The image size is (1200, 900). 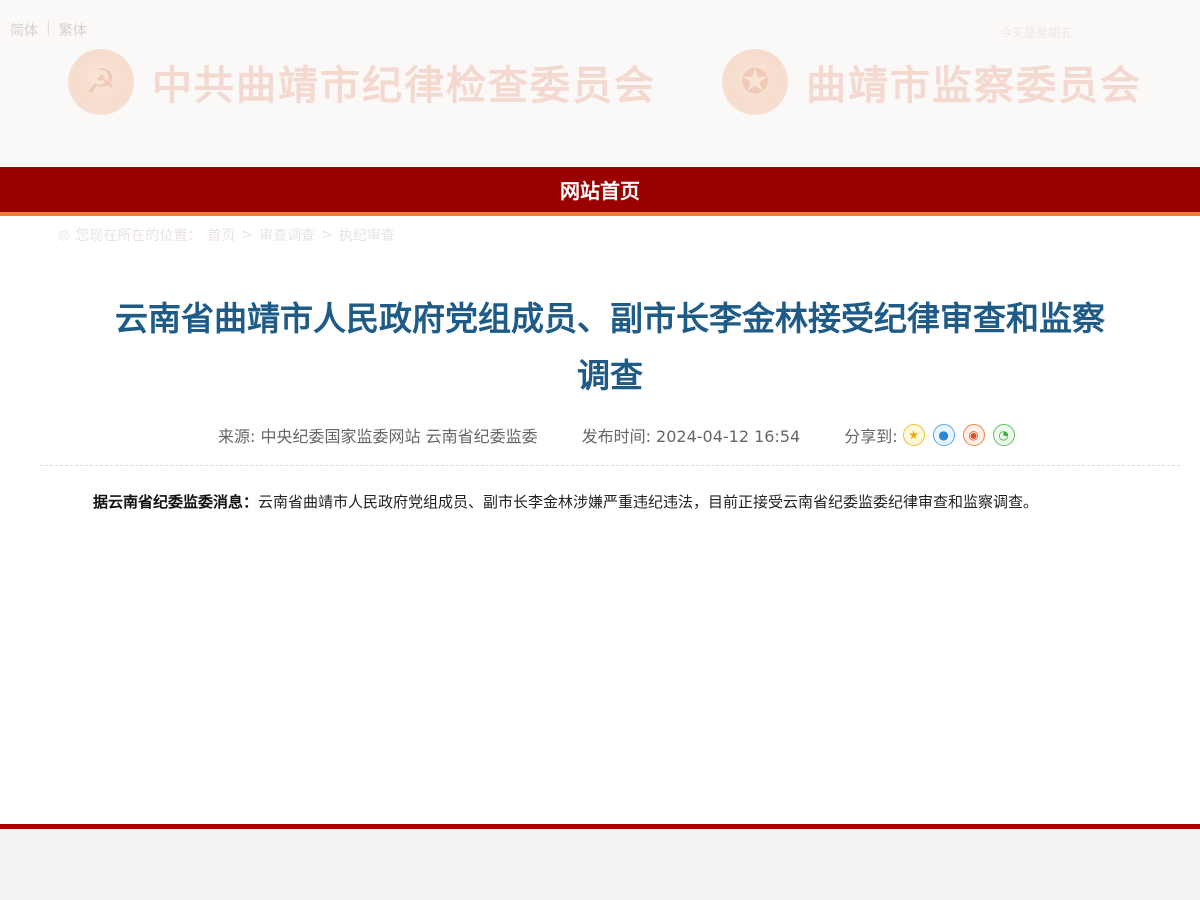 I want to click on party-emblem-icon: ☭, so click(x=101, y=82).